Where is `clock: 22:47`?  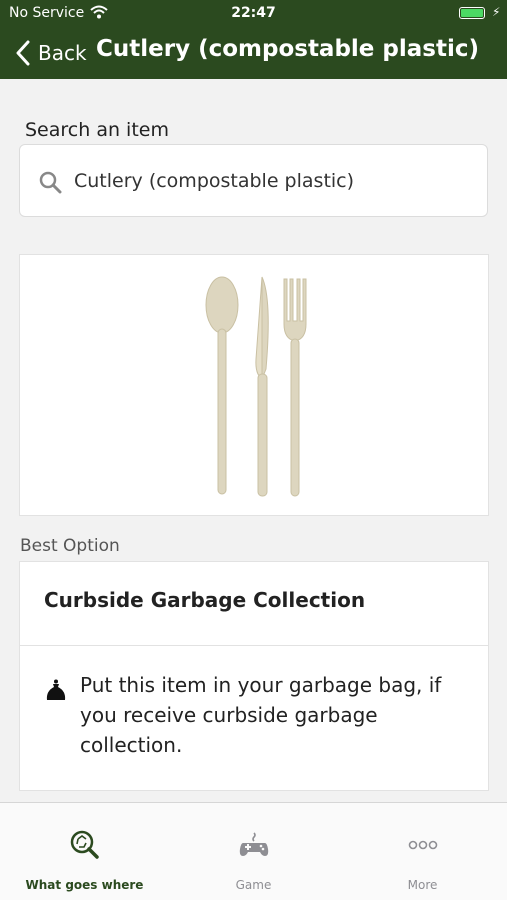 clock: 22:47 is located at coordinates (253, 13).